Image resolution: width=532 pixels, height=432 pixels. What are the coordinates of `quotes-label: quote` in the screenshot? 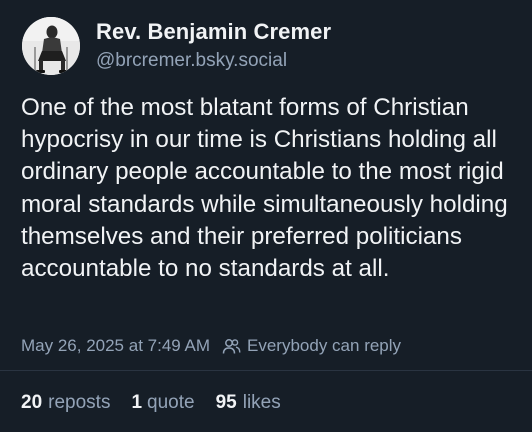 It's located at (171, 402).